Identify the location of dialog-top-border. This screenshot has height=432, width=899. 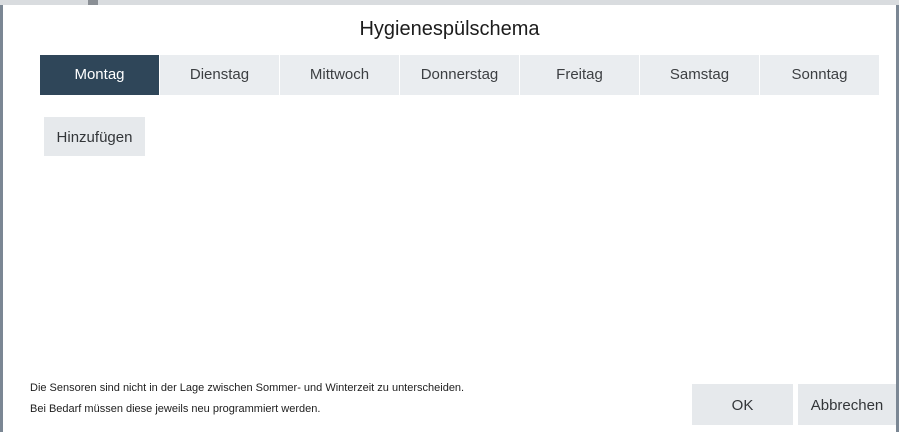
(449, 2).